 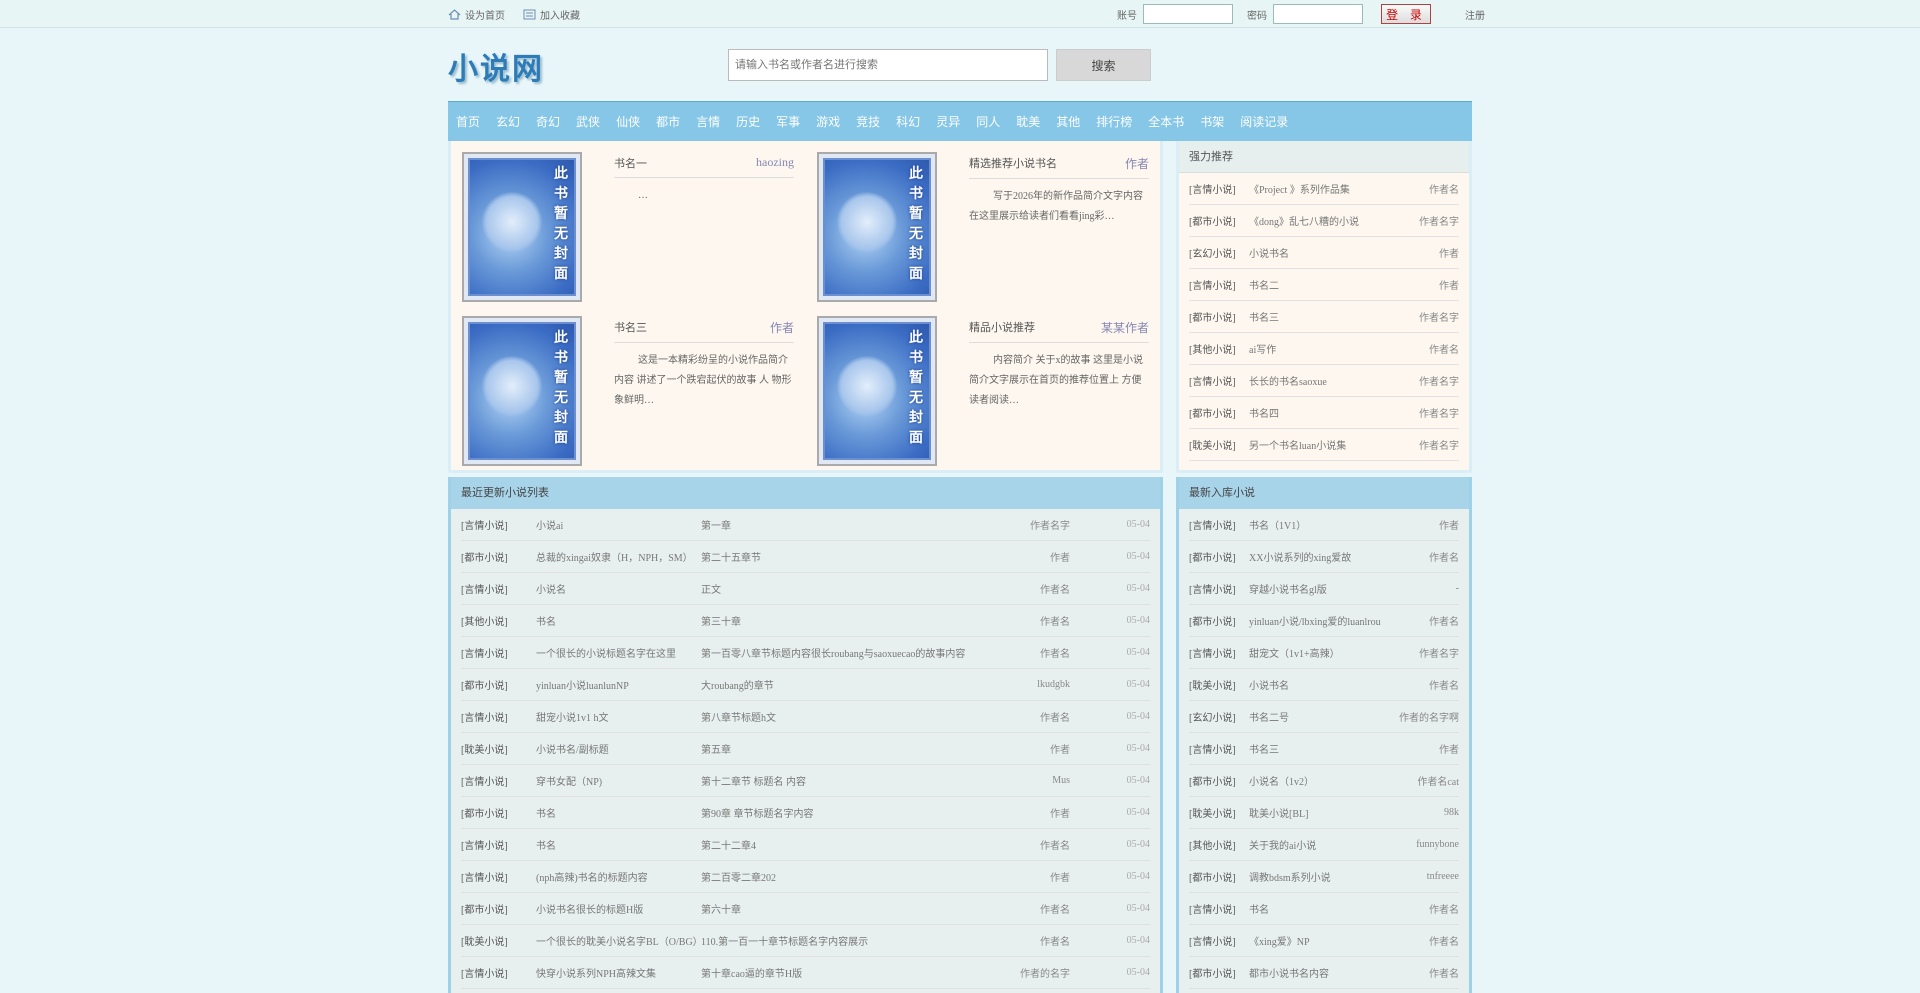 I want to click on row-book-name: 小说名, so click(x=618, y=588).